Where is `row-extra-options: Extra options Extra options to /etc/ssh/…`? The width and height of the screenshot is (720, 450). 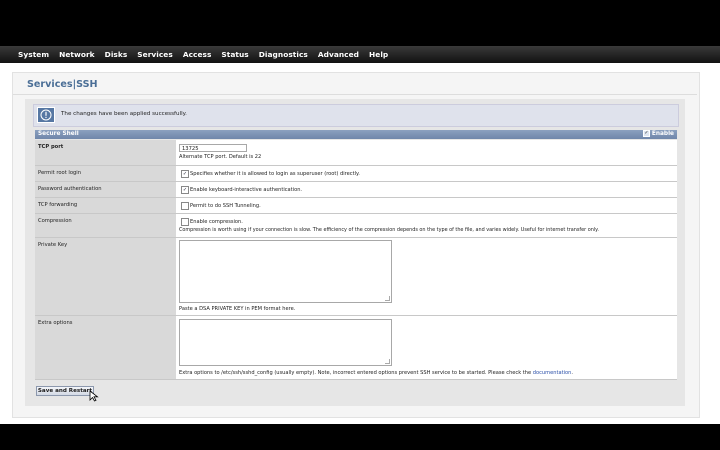 row-extra-options: Extra options Extra options to /etc/ssh/… is located at coordinates (356, 348).